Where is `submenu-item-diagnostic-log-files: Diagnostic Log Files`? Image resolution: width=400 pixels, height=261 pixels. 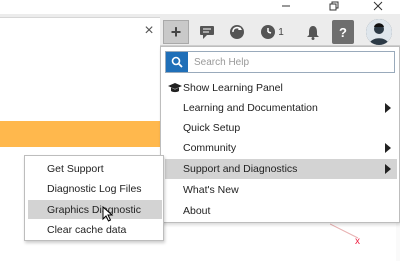
submenu-item-diagnostic-log-files: Diagnostic Log Files is located at coordinates (95, 188).